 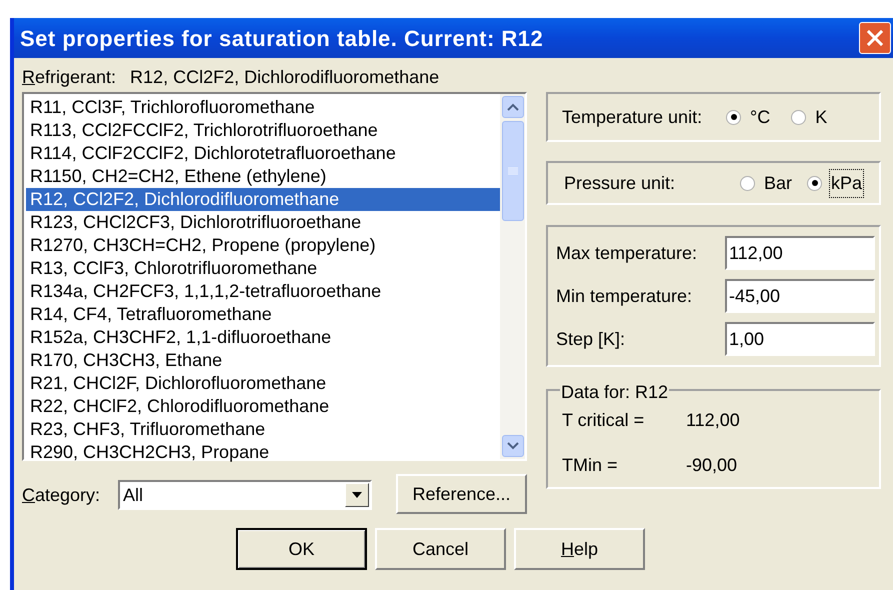 What do you see at coordinates (625, 296) in the screenshot?
I see `field-label: Min temperature:` at bounding box center [625, 296].